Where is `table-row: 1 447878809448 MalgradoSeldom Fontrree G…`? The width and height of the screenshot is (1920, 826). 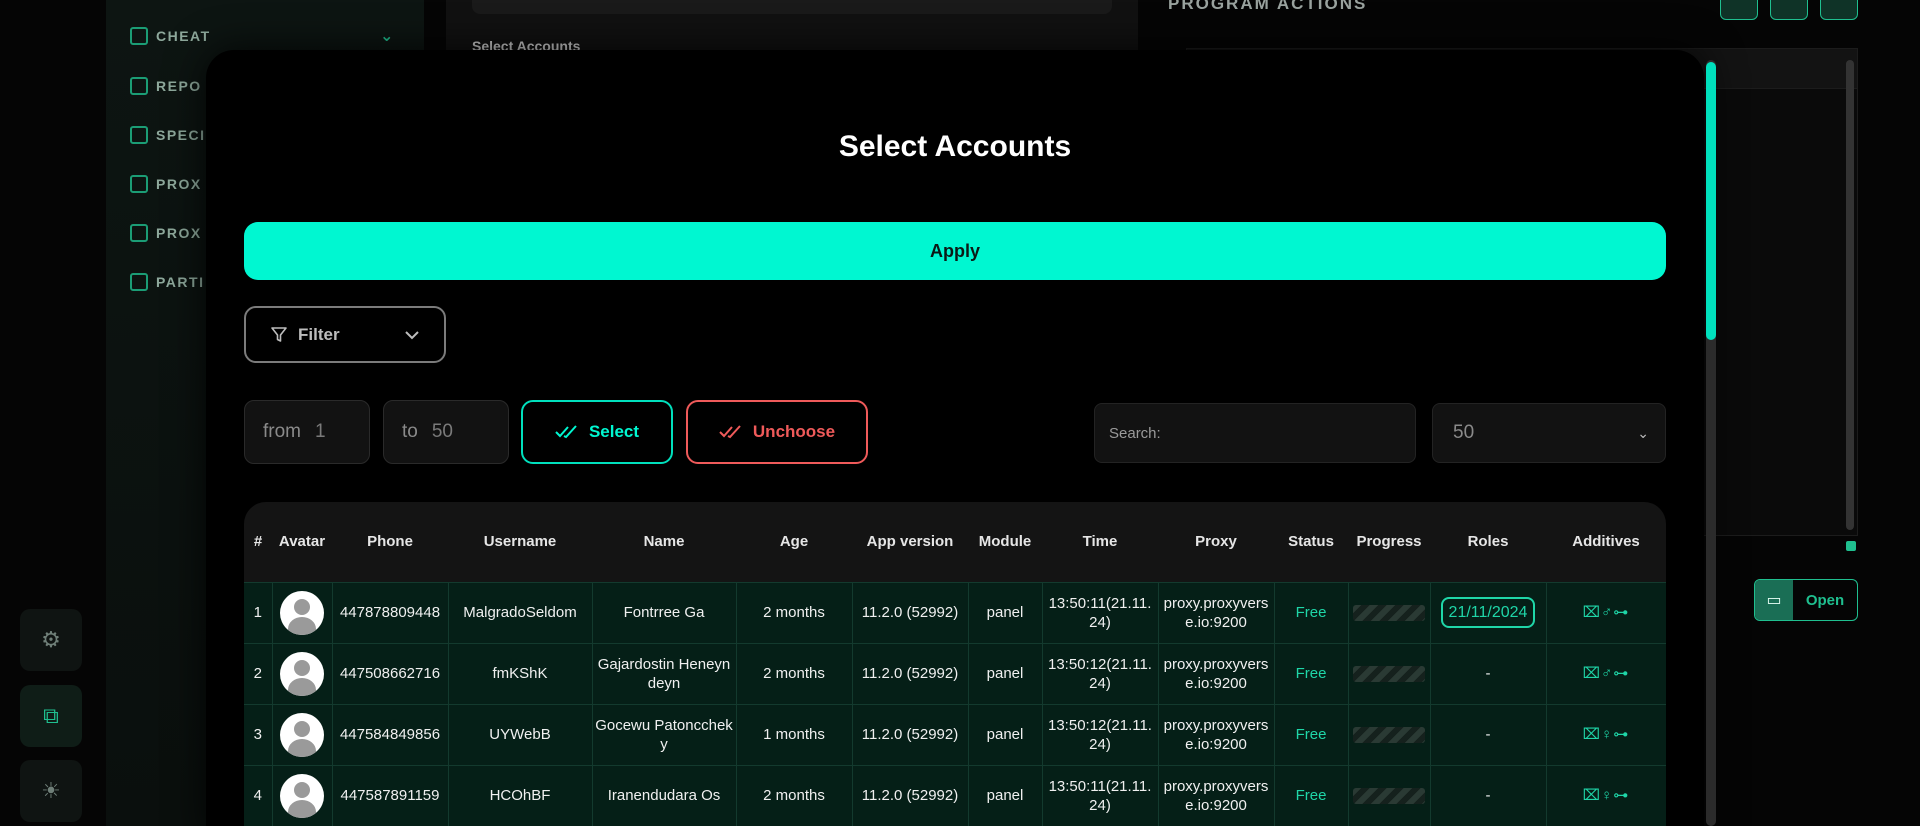 table-row: 1 447878809448 MalgradoSeldom Fontrree G… is located at coordinates (955, 612).